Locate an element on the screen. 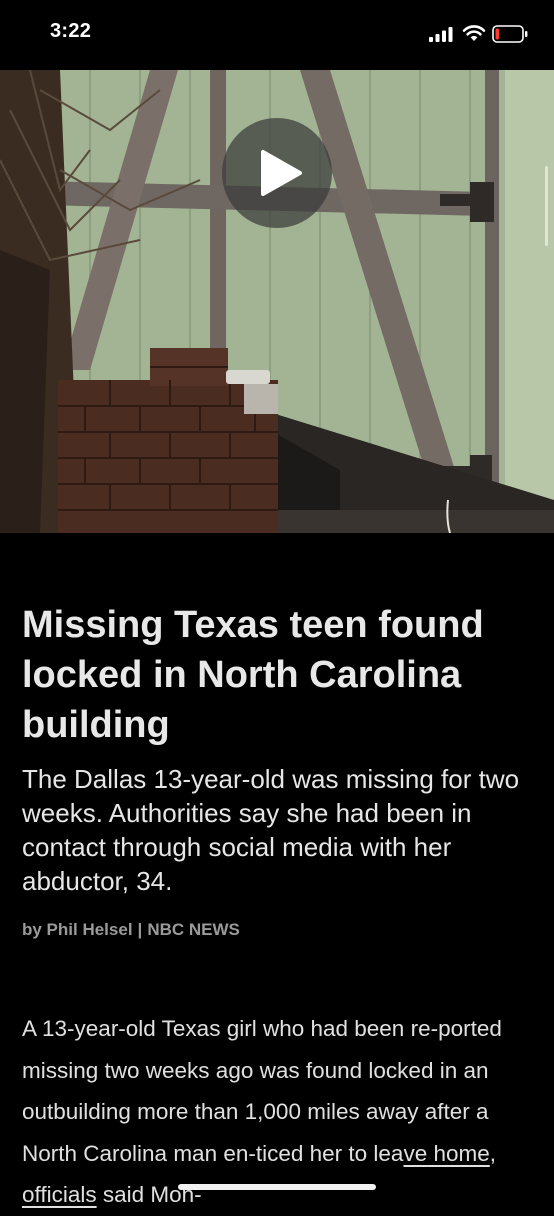  article-byline: by Phil Helsel | NBC NEWS is located at coordinates (272, 930).